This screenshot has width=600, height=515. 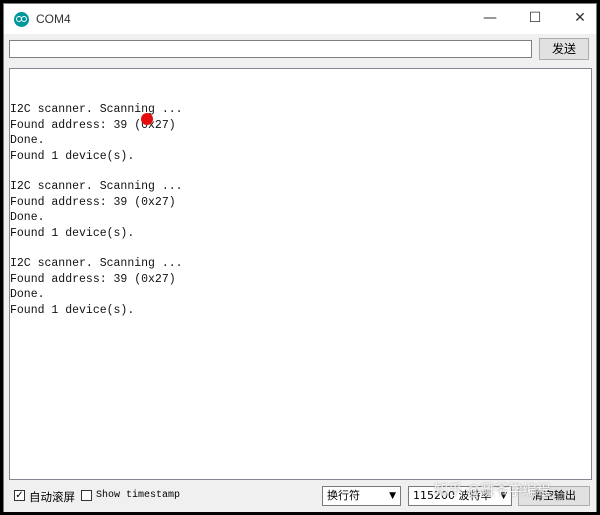 What do you see at coordinates (361, 496) in the screenshot?
I see `line-ending-select: 换行符 ▼` at bounding box center [361, 496].